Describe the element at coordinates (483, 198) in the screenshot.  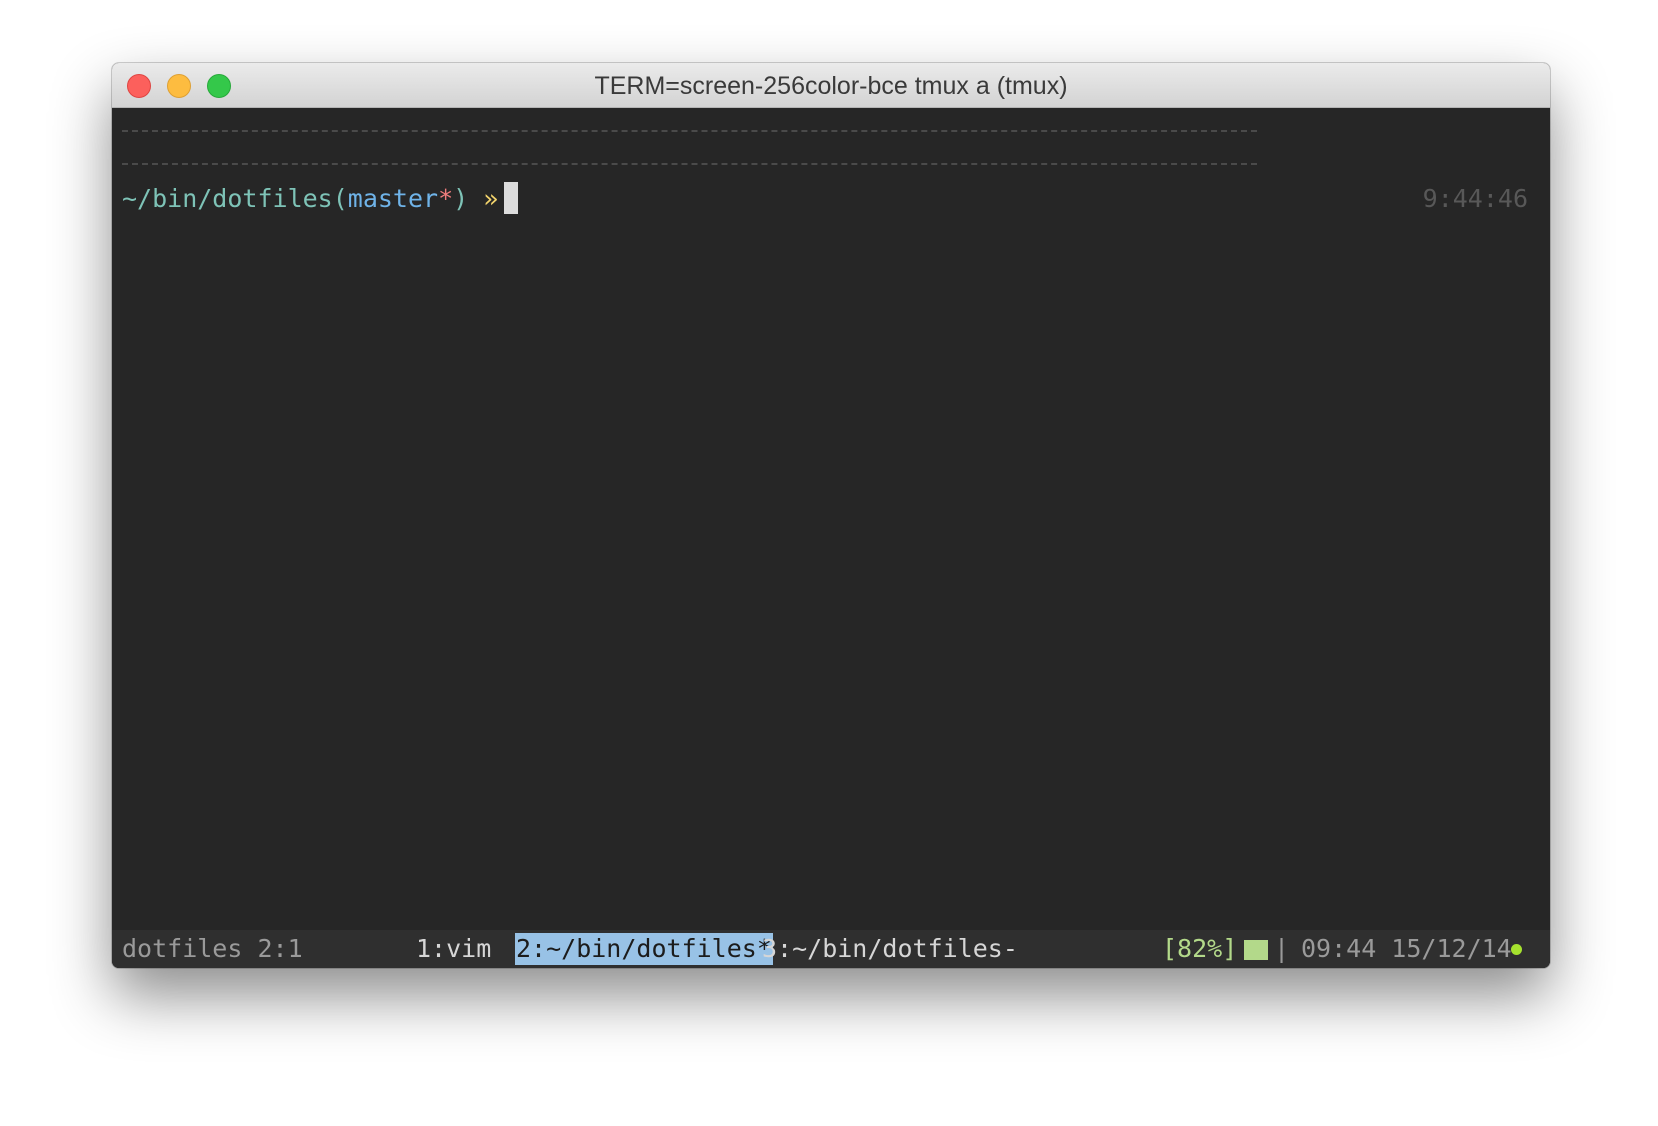
I see `prompt-arrow: »` at that location.